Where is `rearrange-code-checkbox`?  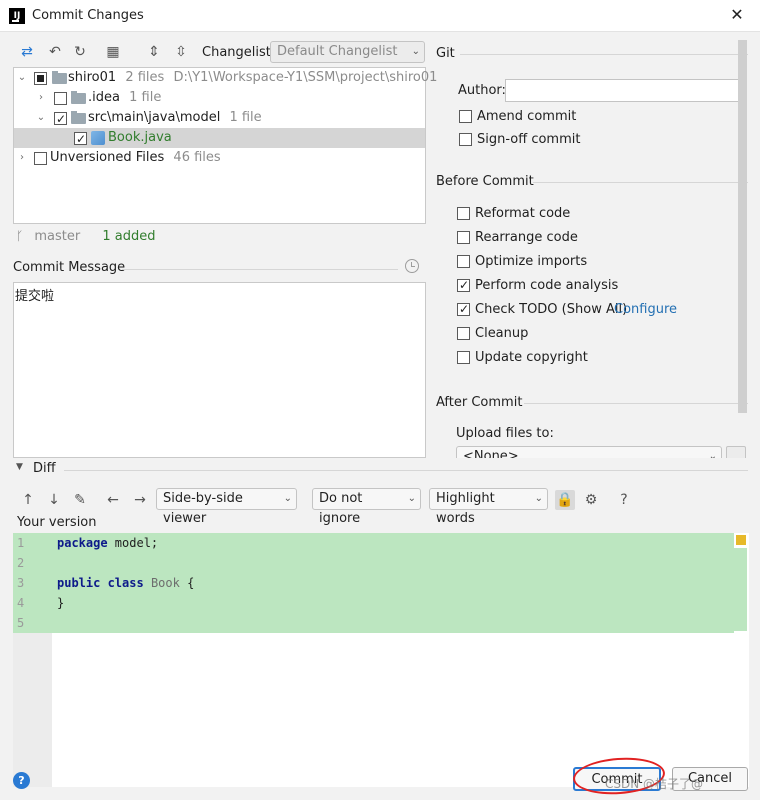 rearrange-code-checkbox is located at coordinates (463, 237).